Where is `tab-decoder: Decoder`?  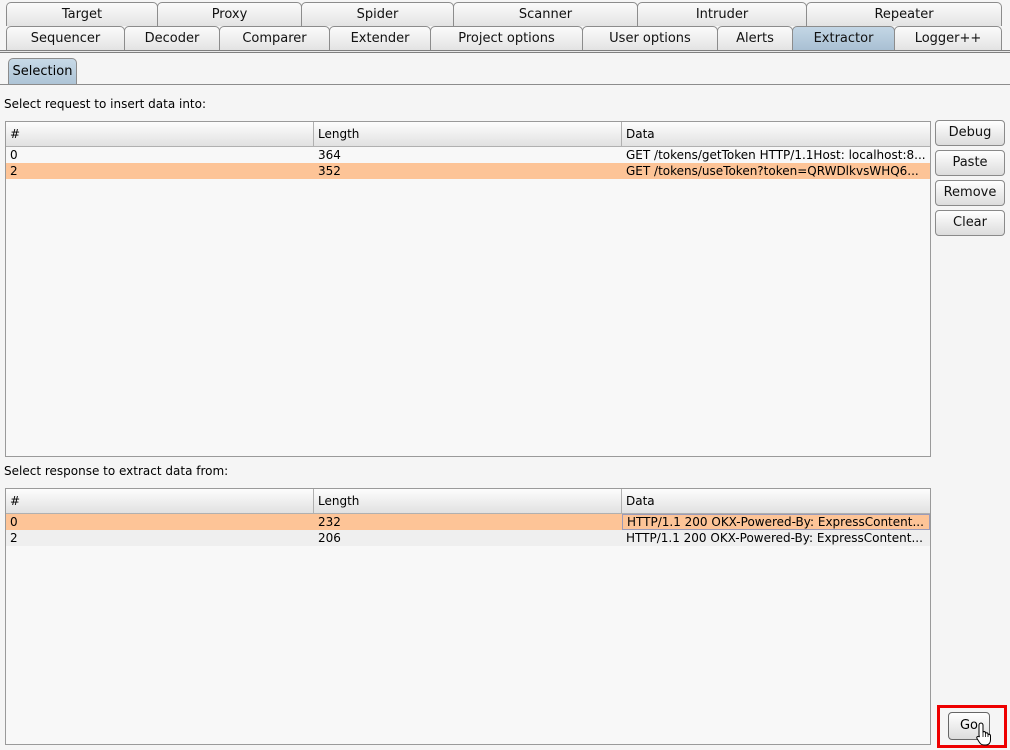
tab-decoder: Decoder is located at coordinates (172, 38).